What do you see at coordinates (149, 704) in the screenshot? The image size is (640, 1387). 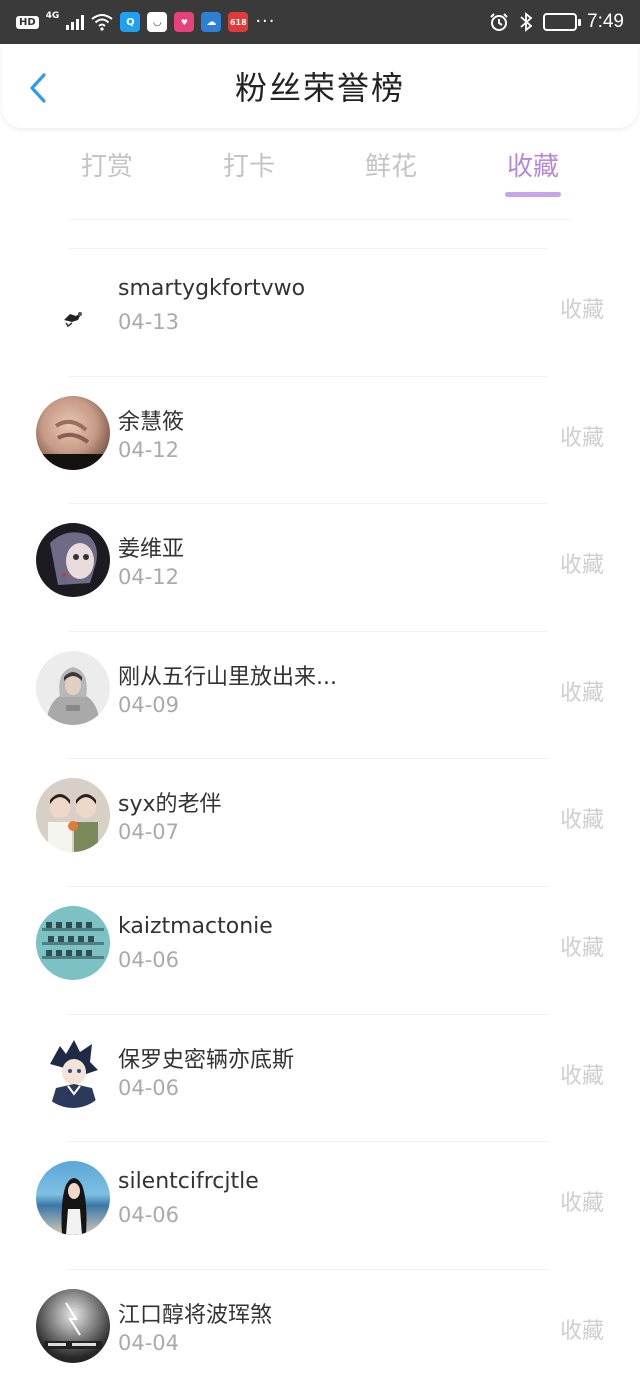 I see `favorite-date: 04-09` at bounding box center [149, 704].